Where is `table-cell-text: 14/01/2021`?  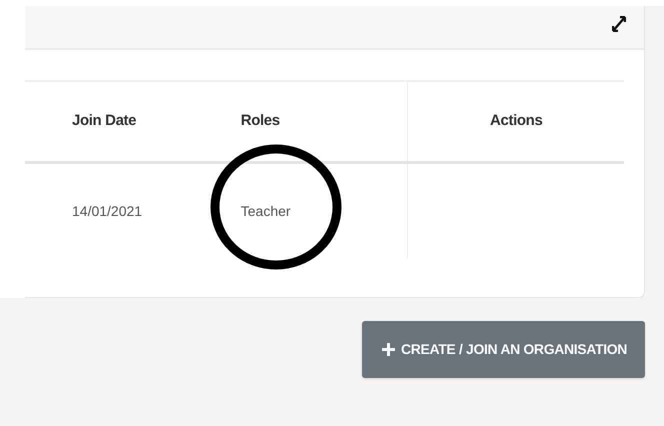 table-cell-text: 14/01/2021 is located at coordinates (107, 211).